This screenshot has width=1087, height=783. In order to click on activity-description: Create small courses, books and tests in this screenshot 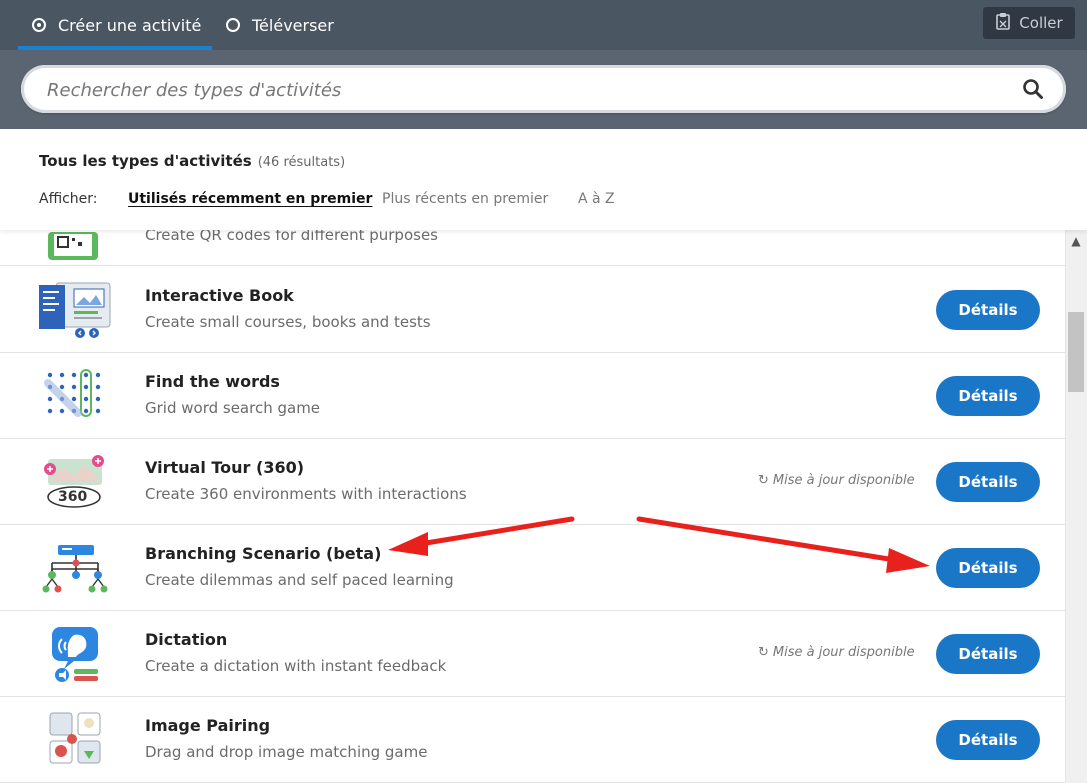, I will do `click(288, 322)`.